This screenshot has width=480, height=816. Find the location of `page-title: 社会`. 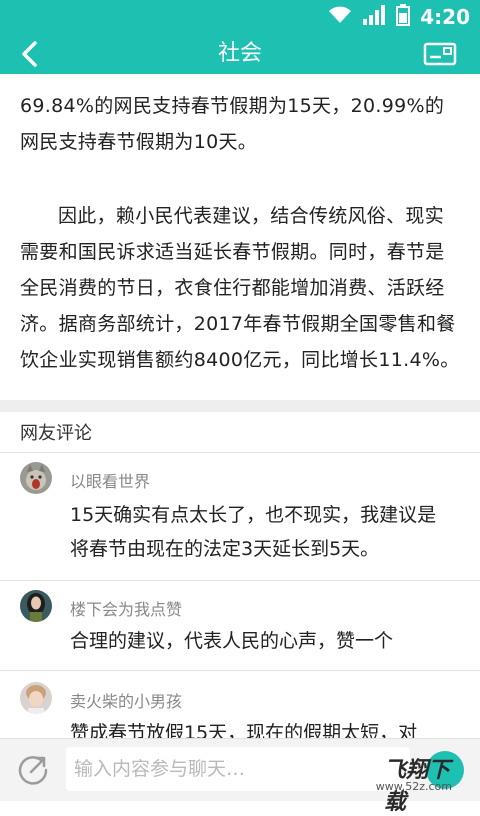

page-title: 社会 is located at coordinates (239, 53).